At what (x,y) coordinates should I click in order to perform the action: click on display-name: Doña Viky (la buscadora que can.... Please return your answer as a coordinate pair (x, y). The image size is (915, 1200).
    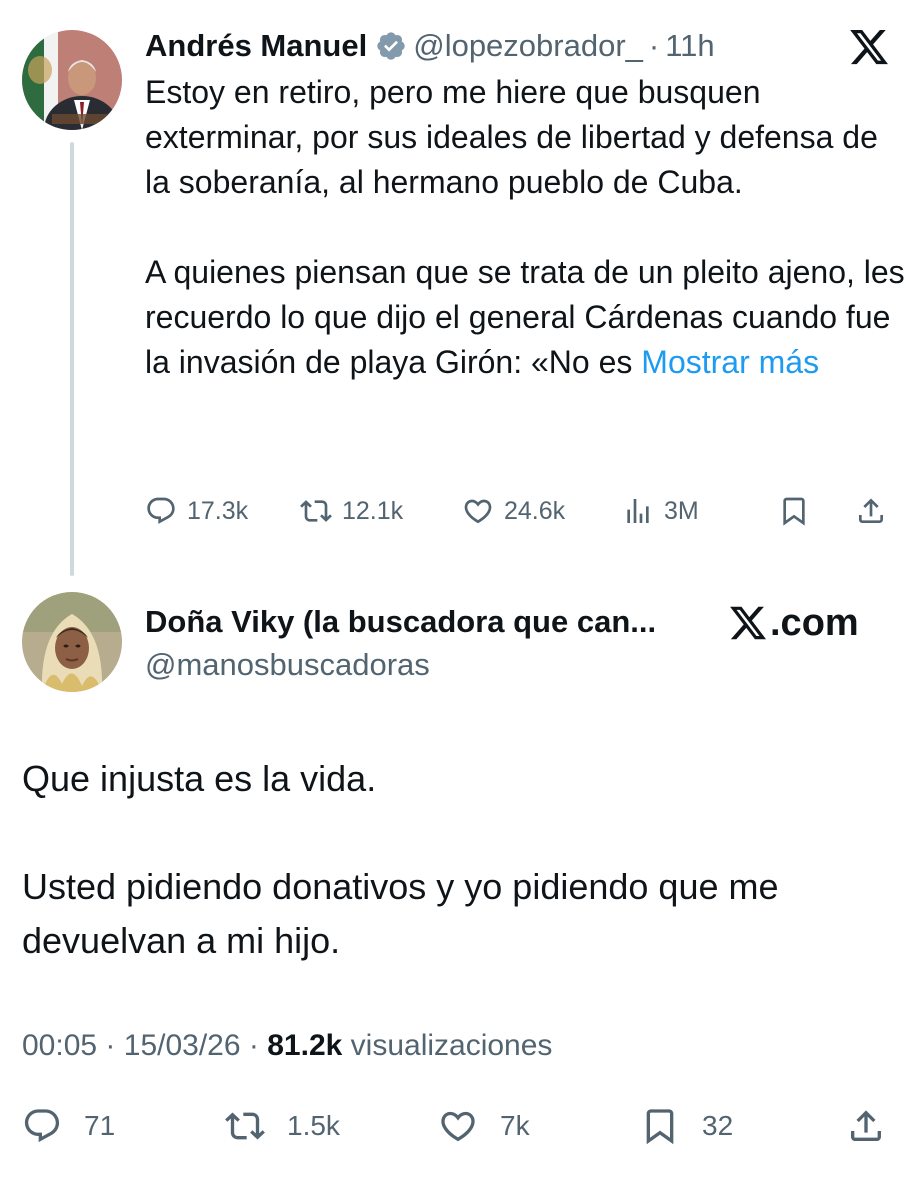
    Looking at the image, I should click on (400, 622).